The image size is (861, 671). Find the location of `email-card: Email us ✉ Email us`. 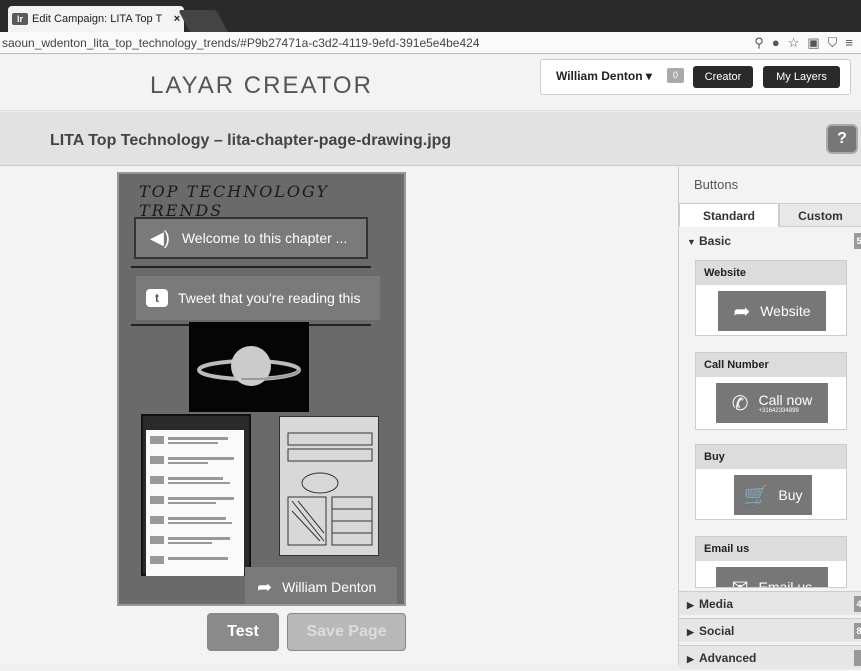

email-card: Email us ✉ Email us is located at coordinates (771, 562).